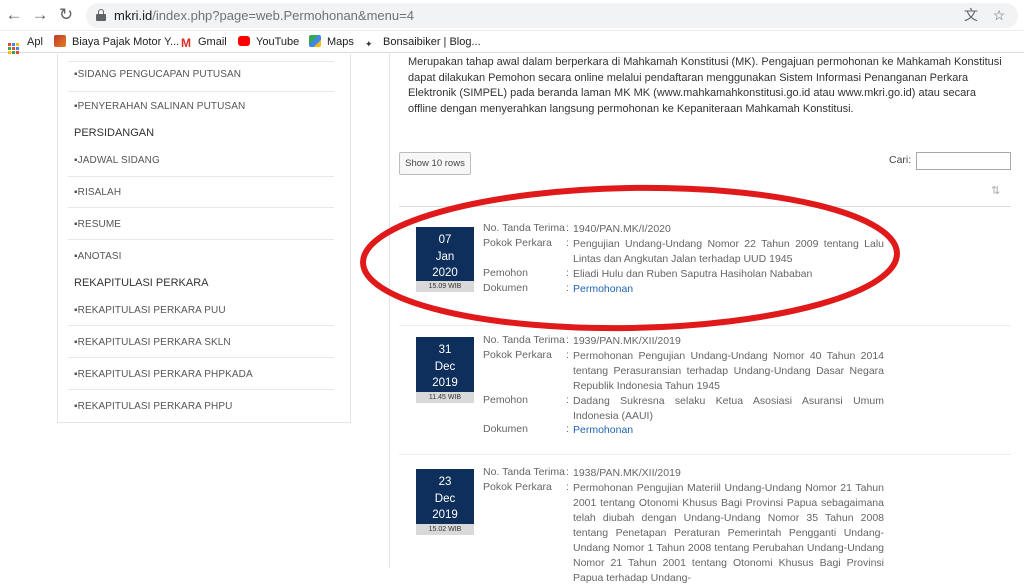  I want to click on date-badge: 23 Dec 2019, so click(445, 497).